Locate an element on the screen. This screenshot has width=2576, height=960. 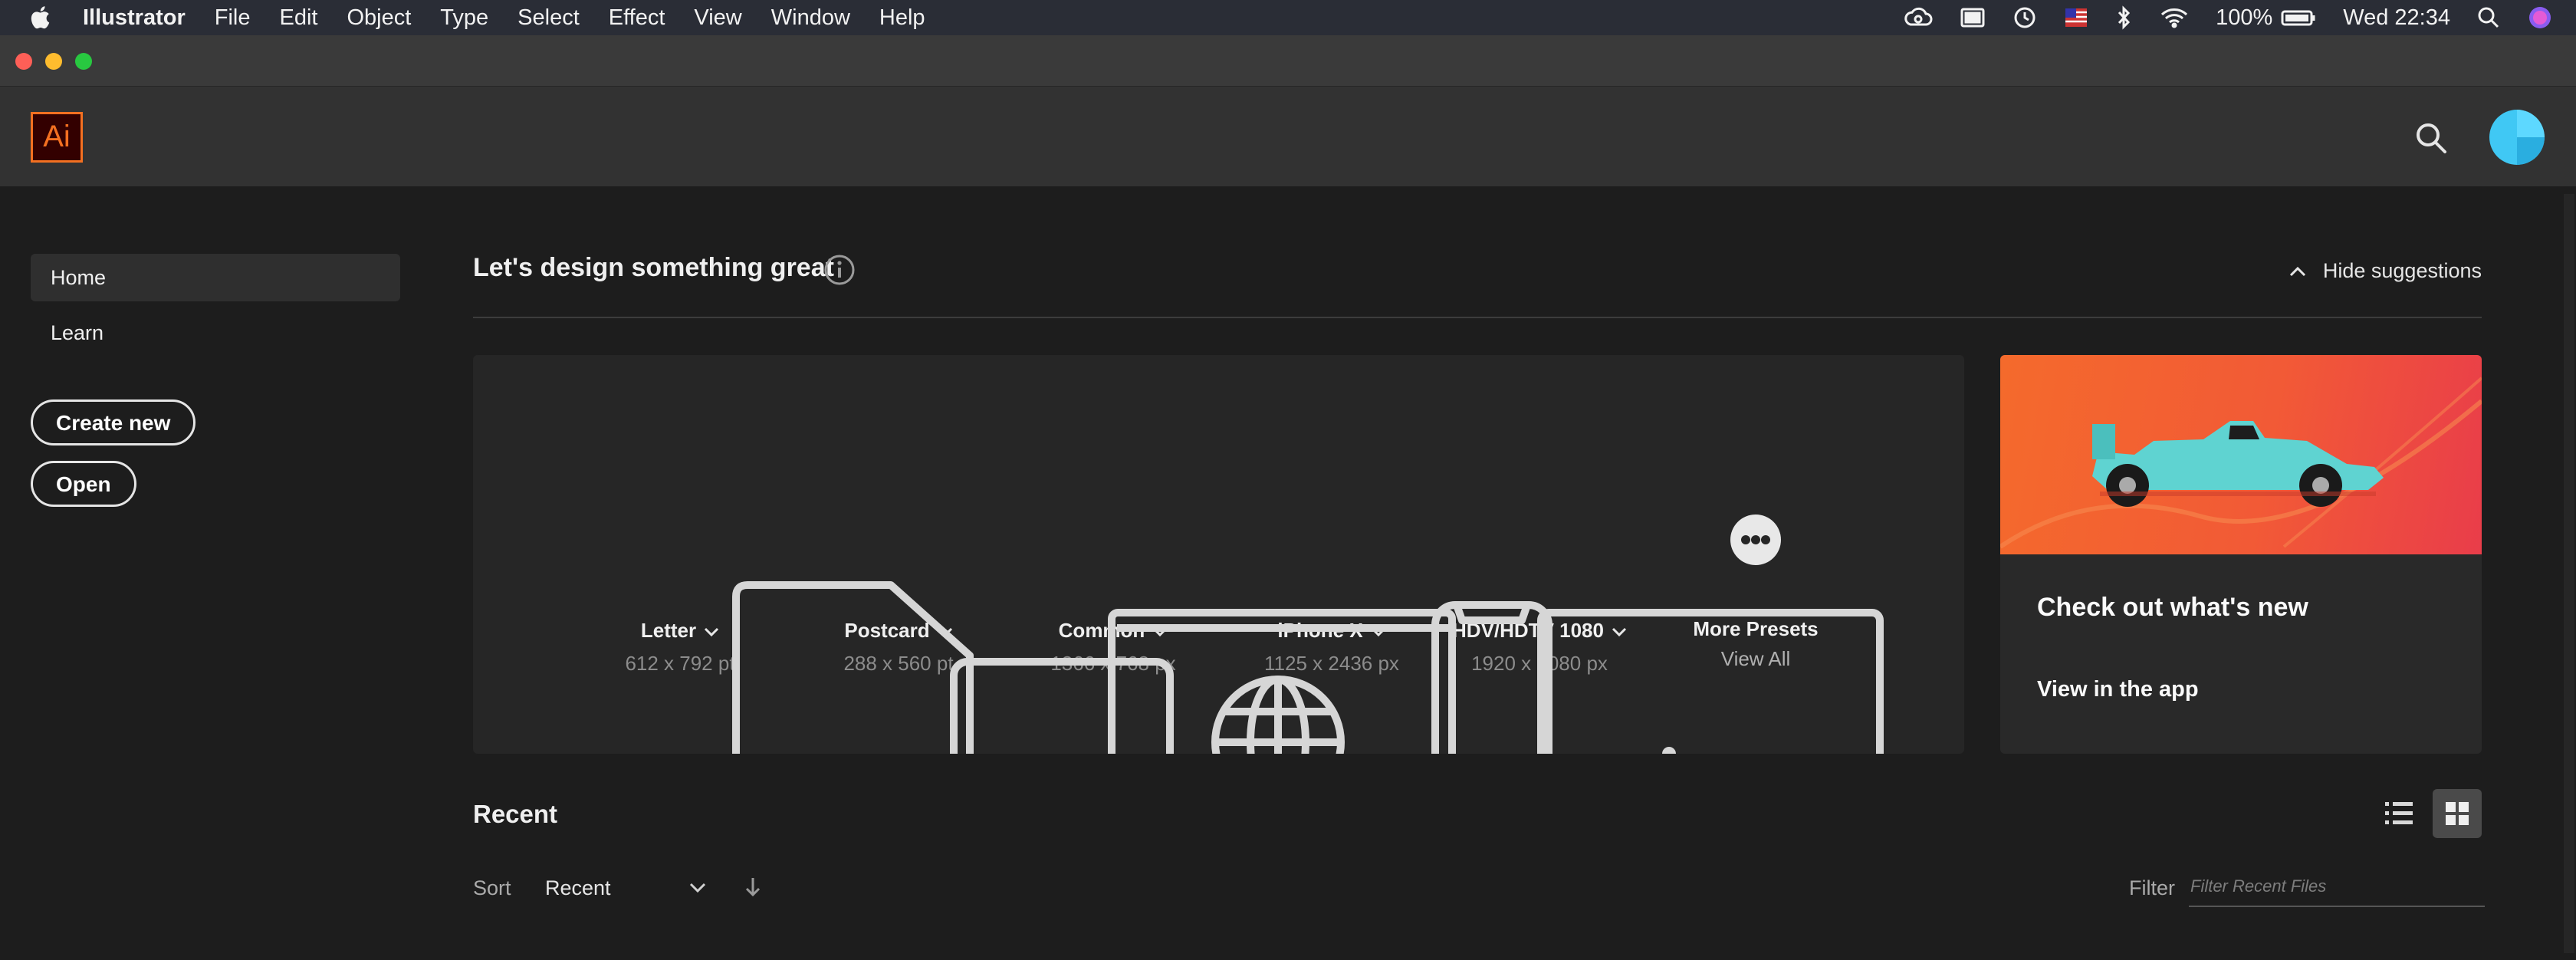
create-new-button: Create new is located at coordinates (113, 422).